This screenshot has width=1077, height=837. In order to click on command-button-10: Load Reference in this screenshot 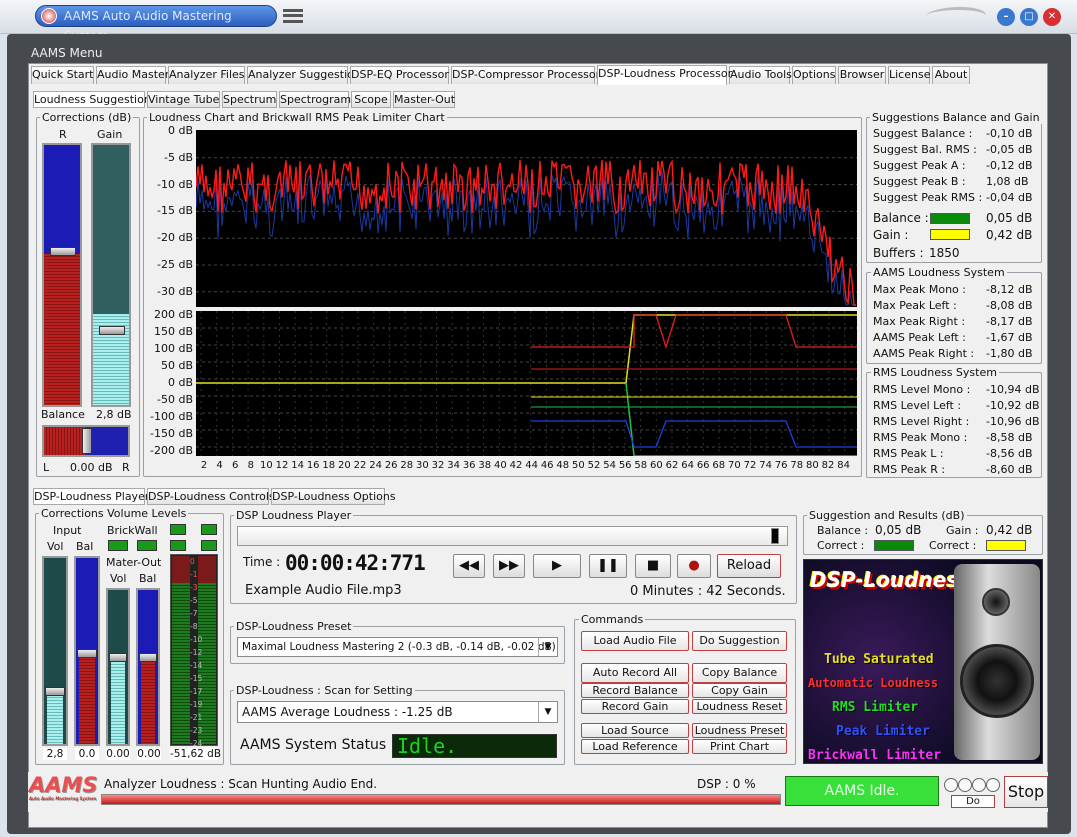, I will do `click(635, 746)`.